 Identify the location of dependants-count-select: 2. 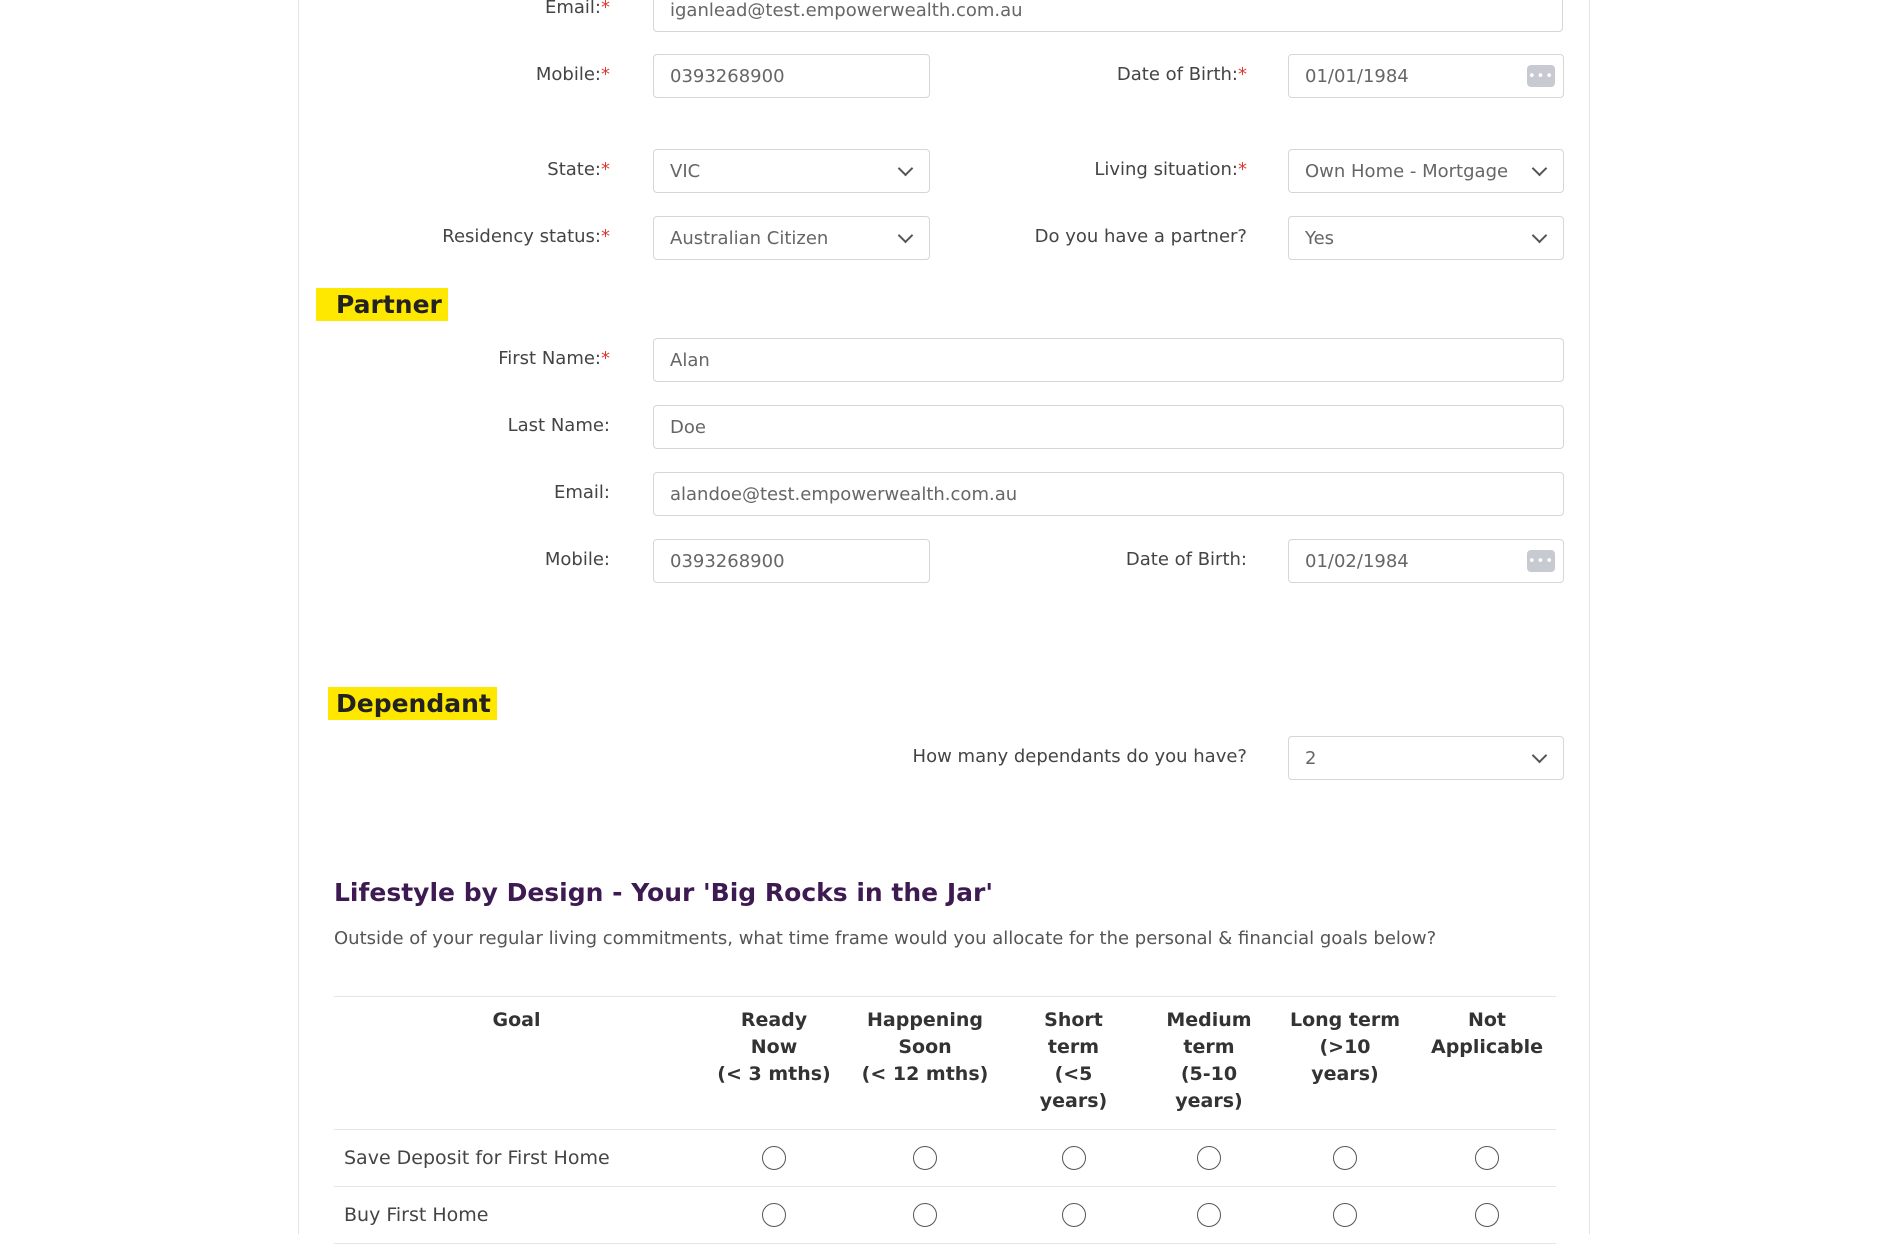
(1426, 758).